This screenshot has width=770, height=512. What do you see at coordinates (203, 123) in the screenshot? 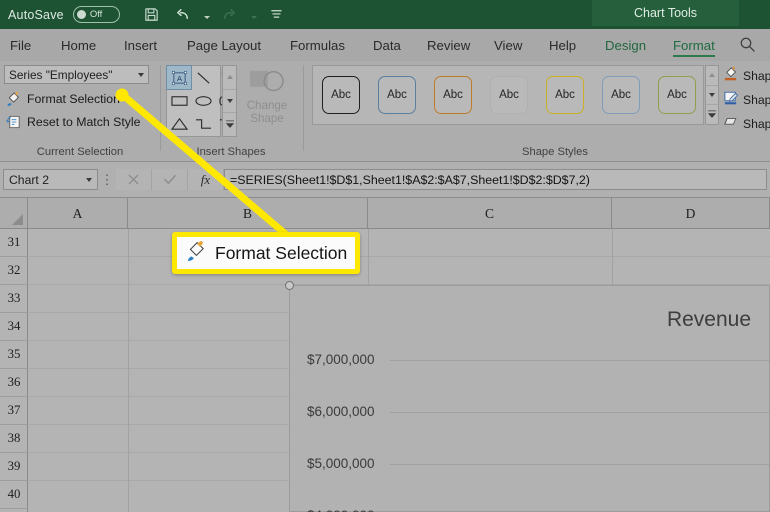
I see `elbow-connector-icon` at bounding box center [203, 123].